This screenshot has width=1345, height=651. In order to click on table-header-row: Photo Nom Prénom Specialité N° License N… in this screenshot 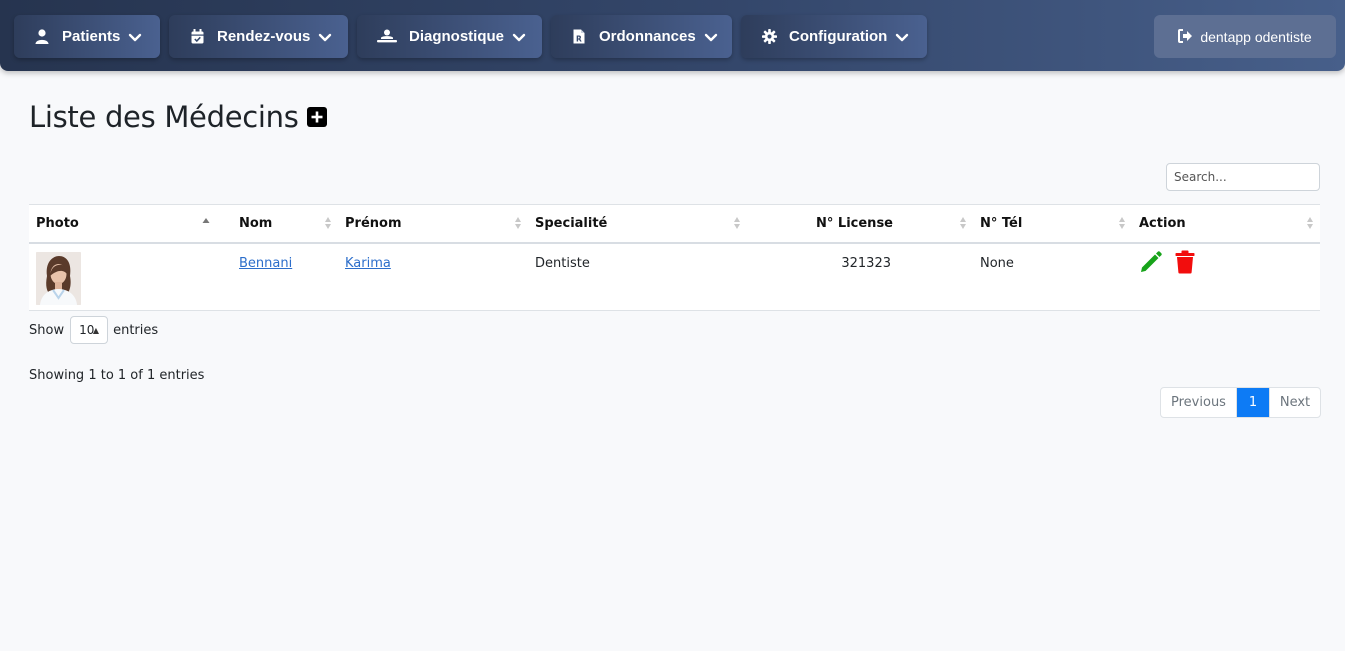, I will do `click(674, 224)`.